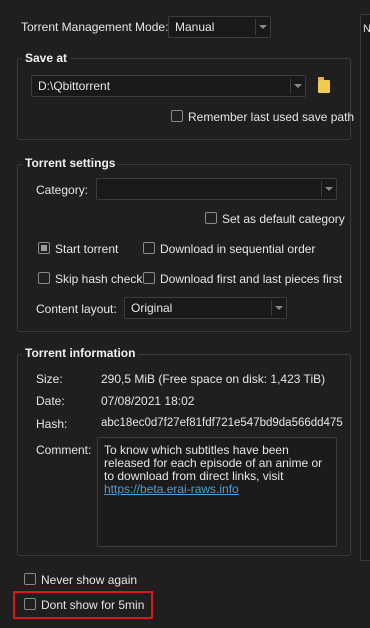 Image resolution: width=370 pixels, height=628 pixels. I want to click on right-panel: N, so click(364, 314).